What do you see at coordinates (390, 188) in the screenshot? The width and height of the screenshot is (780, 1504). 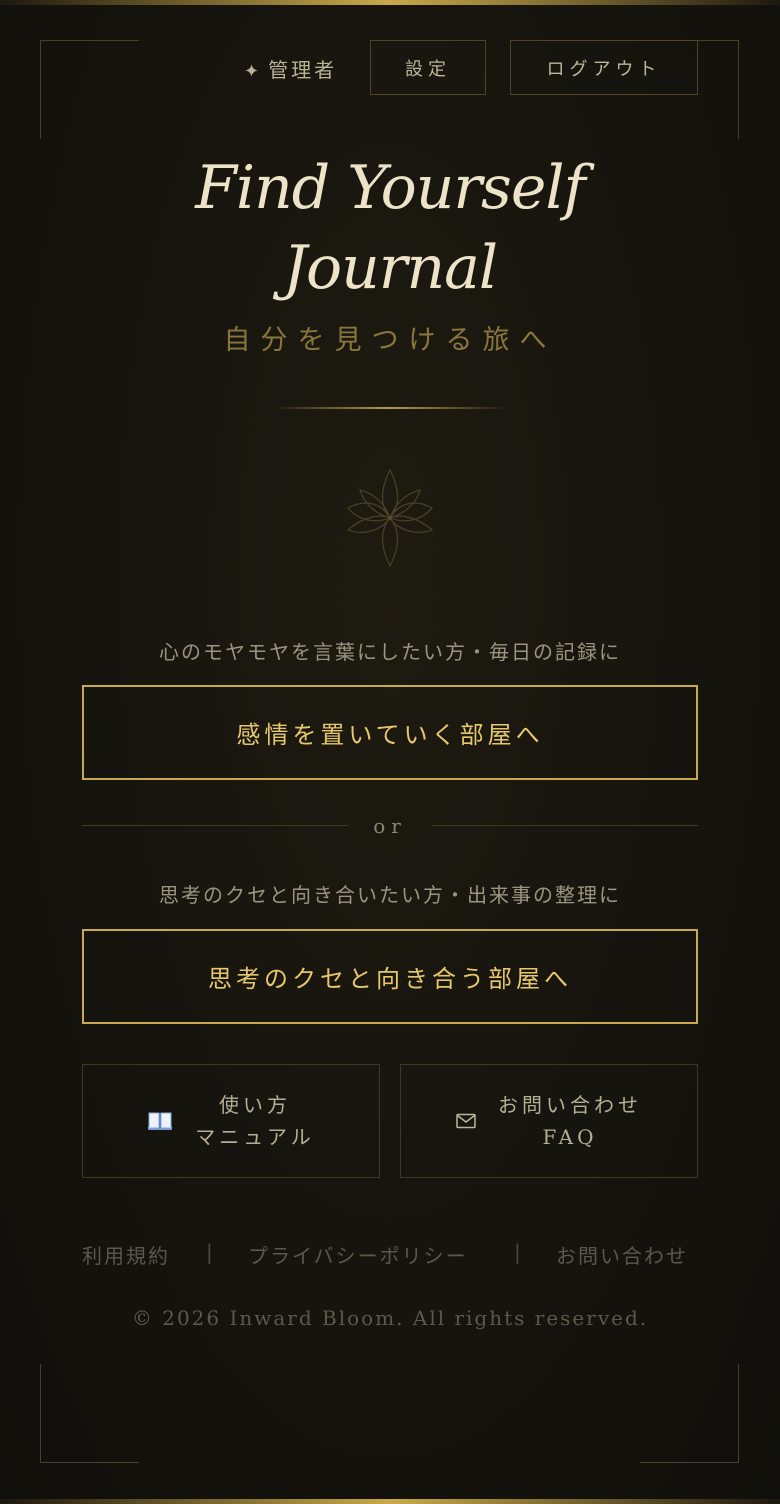 I see `title-line-1: Find Yourself` at bounding box center [390, 188].